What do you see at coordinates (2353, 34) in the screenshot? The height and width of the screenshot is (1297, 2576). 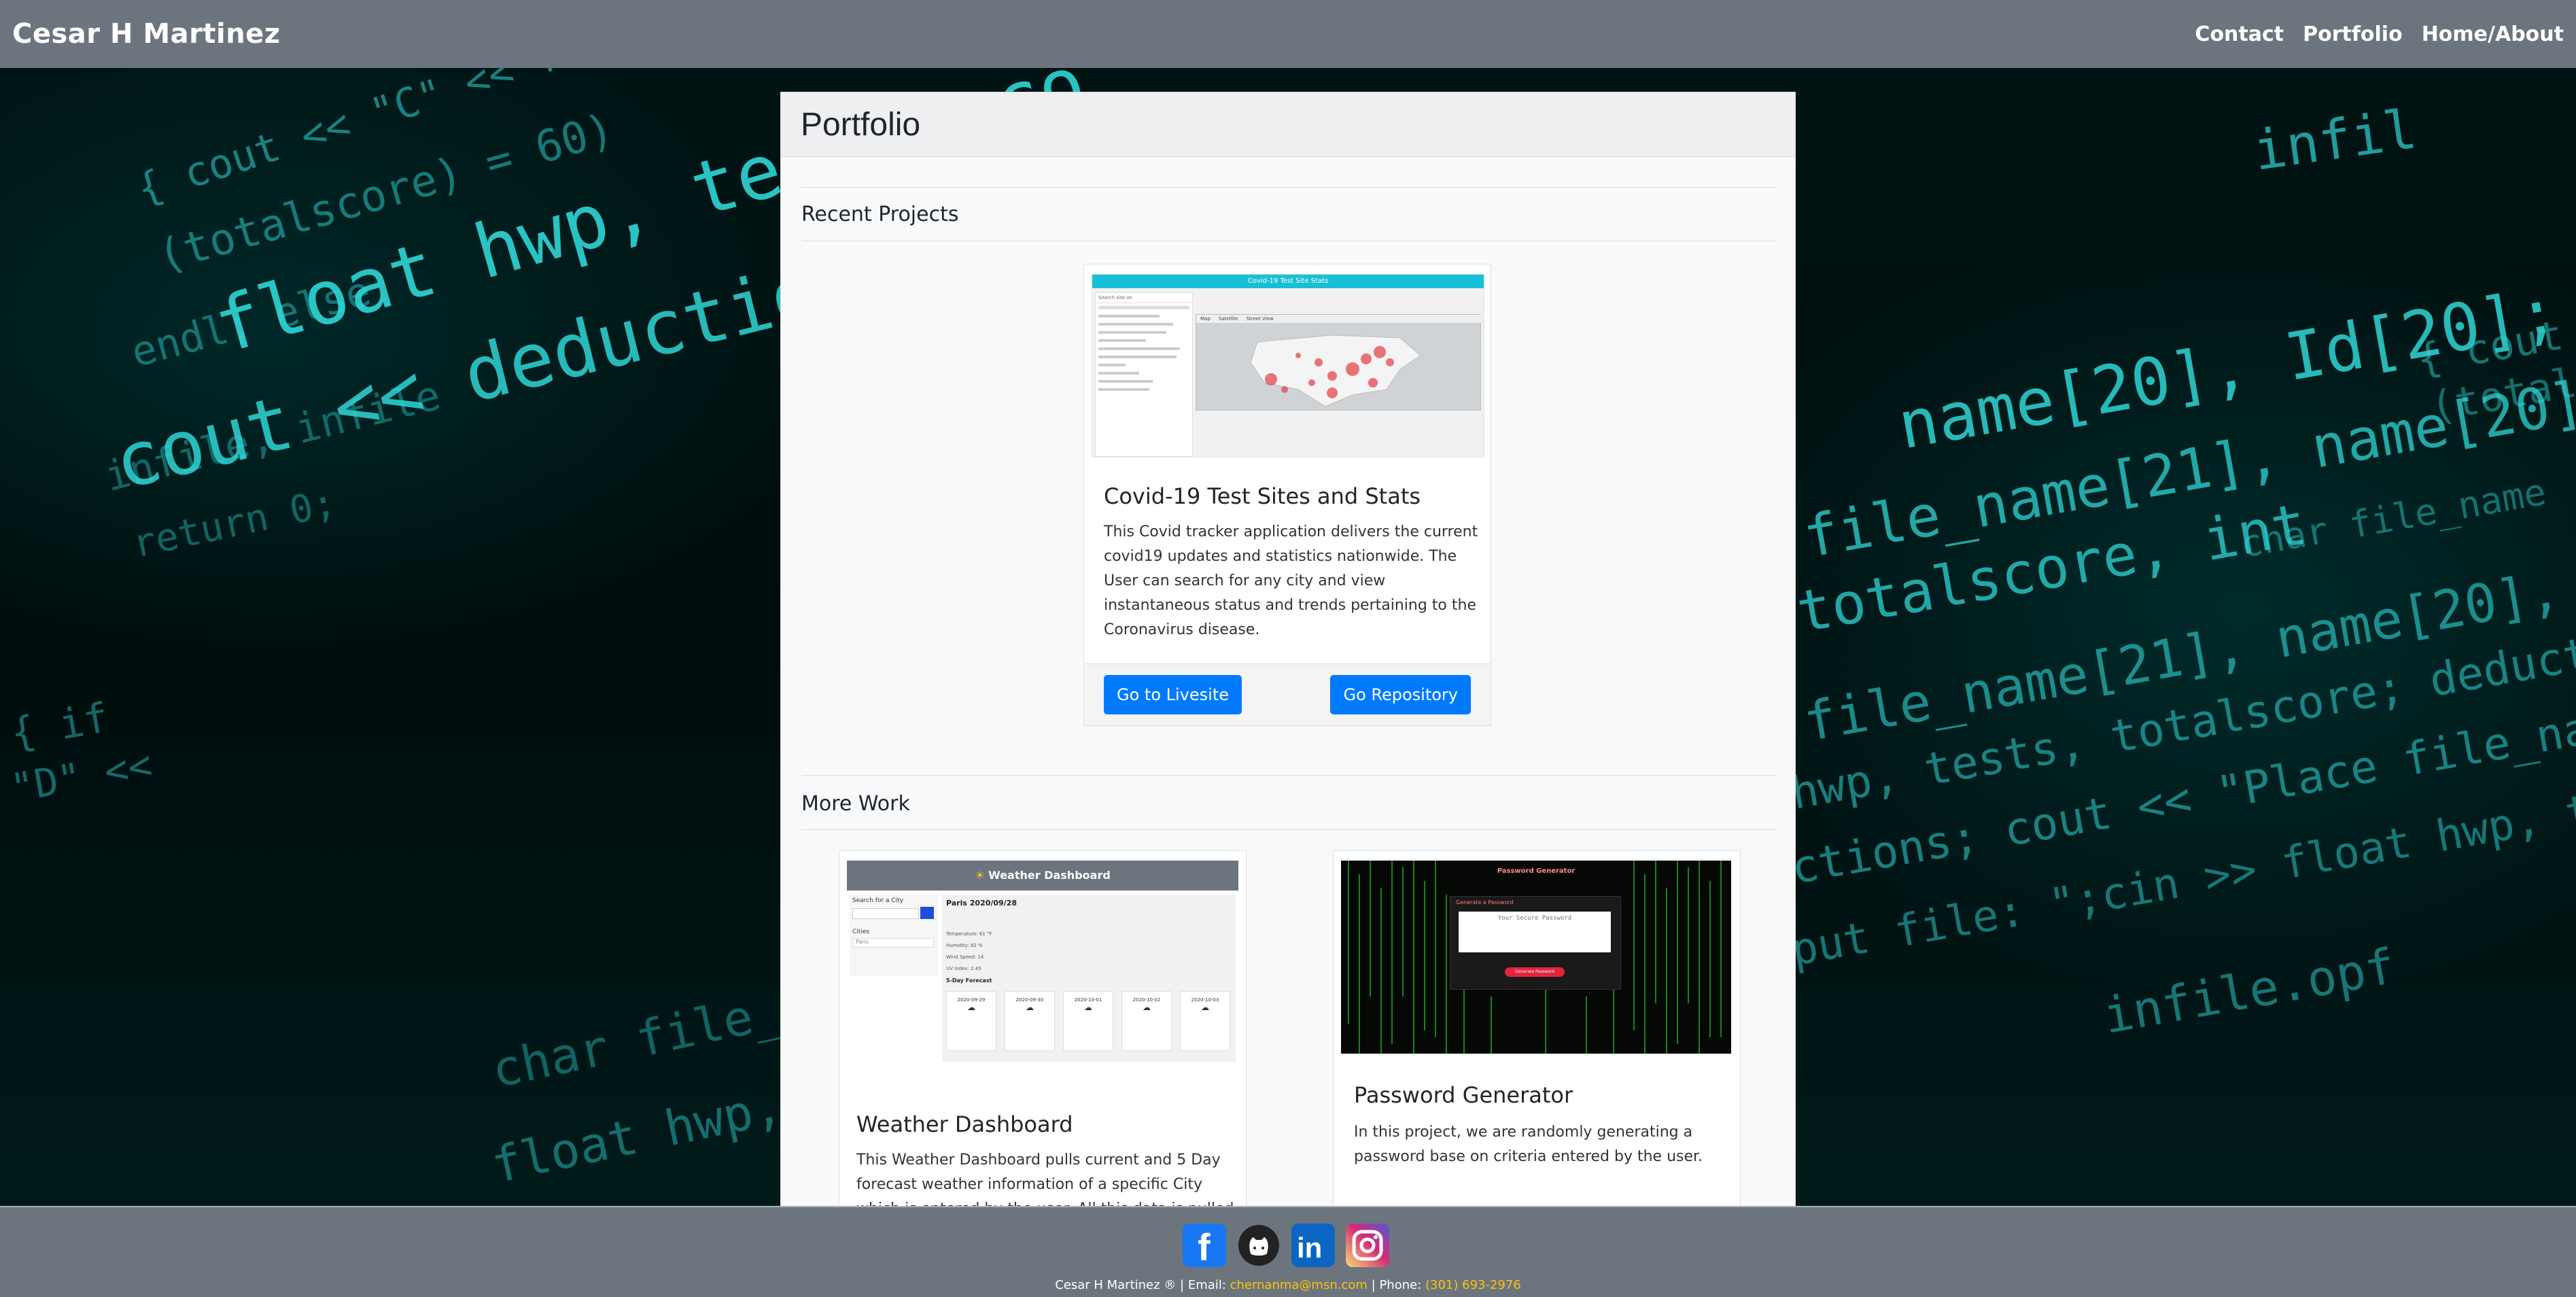 I see `nav-portfolio-link: Portfolio` at bounding box center [2353, 34].